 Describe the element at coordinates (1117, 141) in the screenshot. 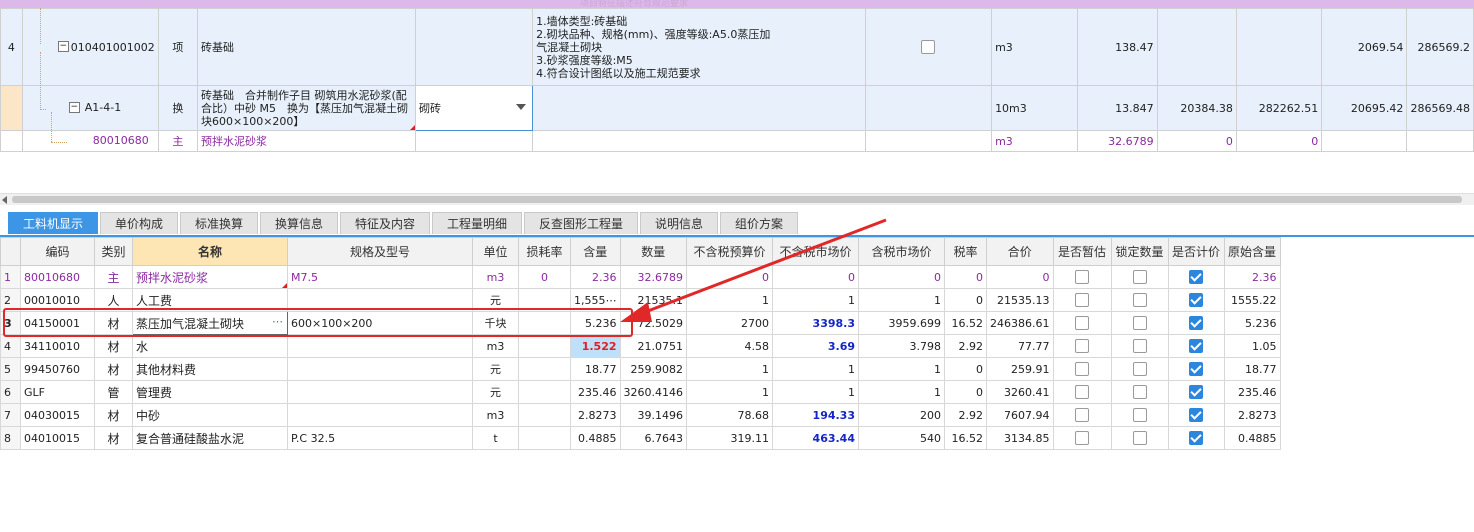

I see `item-quantity: 32.6789` at that location.